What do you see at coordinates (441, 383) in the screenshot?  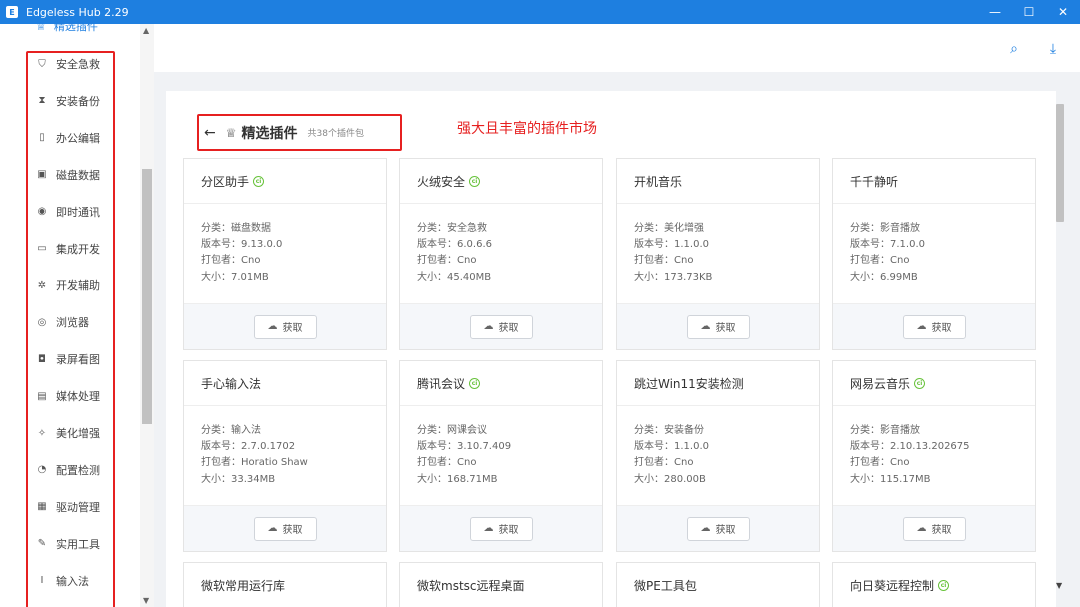 I see `plugin-name: 腾讯会议` at bounding box center [441, 383].